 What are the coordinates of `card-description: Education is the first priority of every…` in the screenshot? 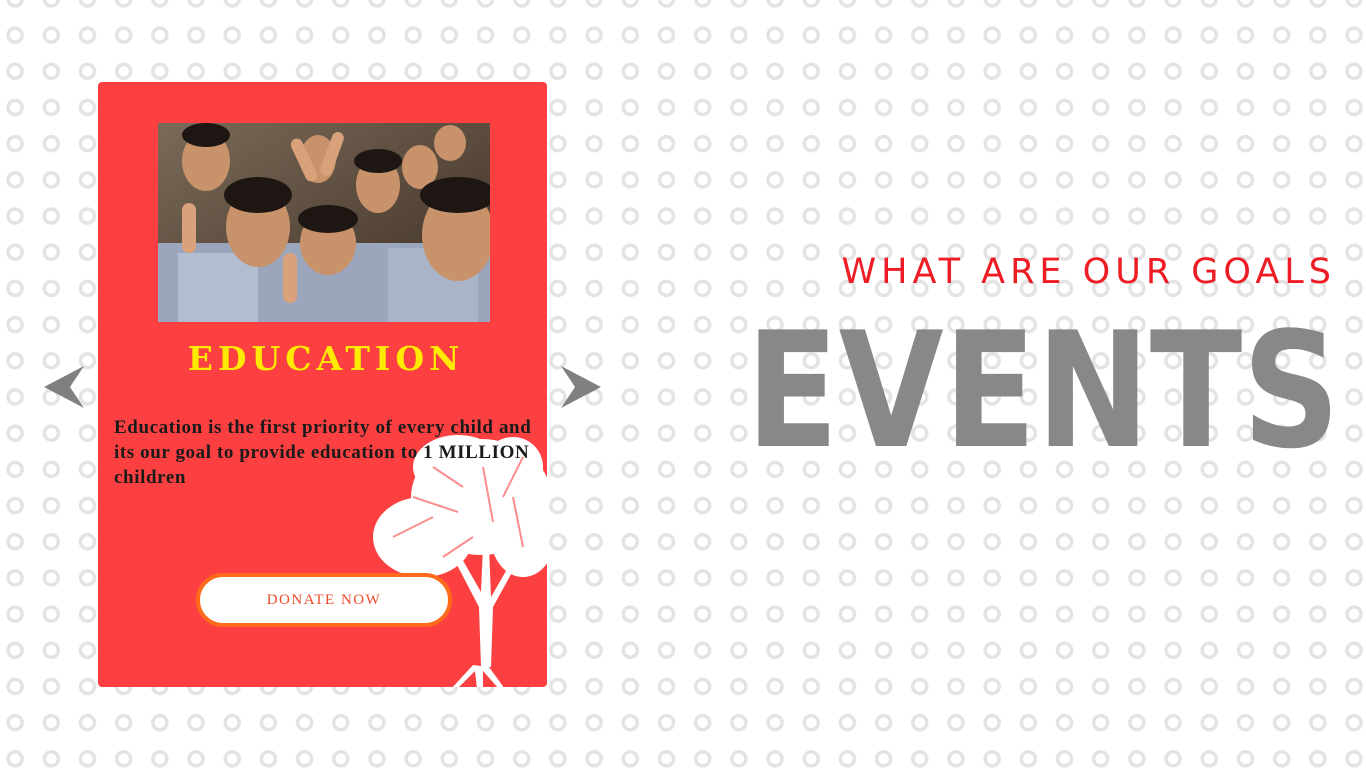 It's located at (323, 452).